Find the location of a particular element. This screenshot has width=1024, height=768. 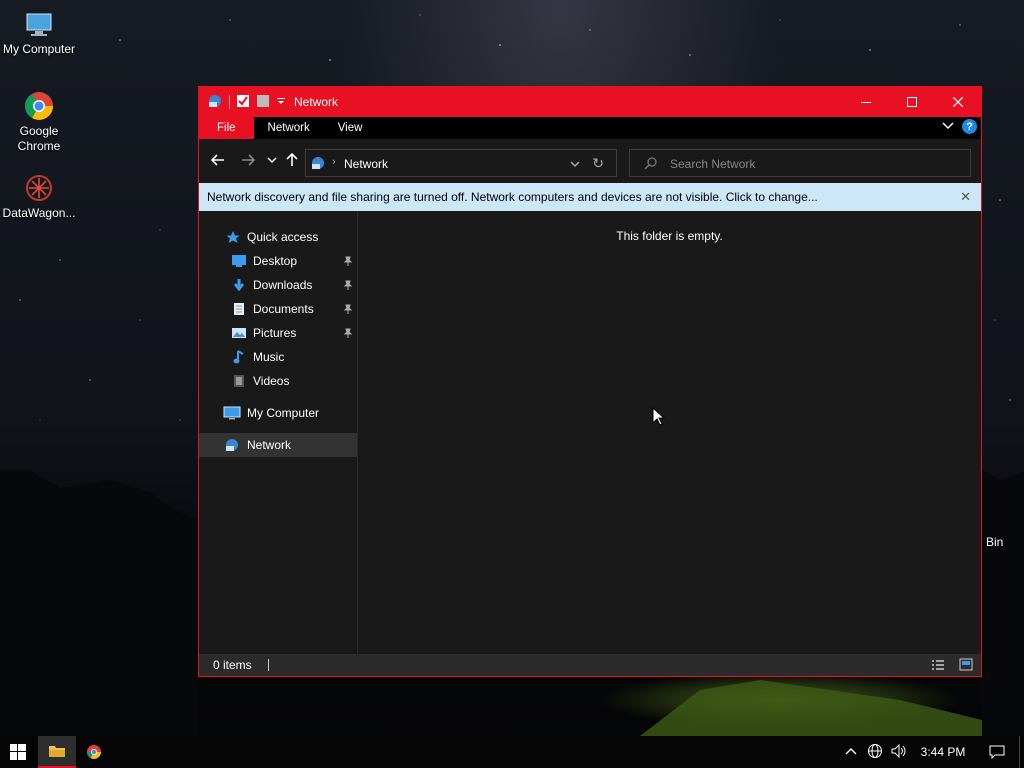

desktop-icon-google-chrome: Google Chrome is located at coordinates (39, 122).